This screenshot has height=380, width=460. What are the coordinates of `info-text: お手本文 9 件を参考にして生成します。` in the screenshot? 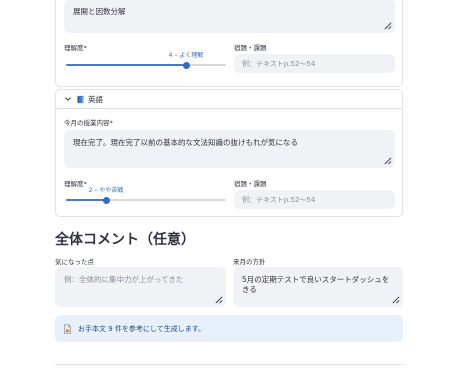 It's located at (141, 328).